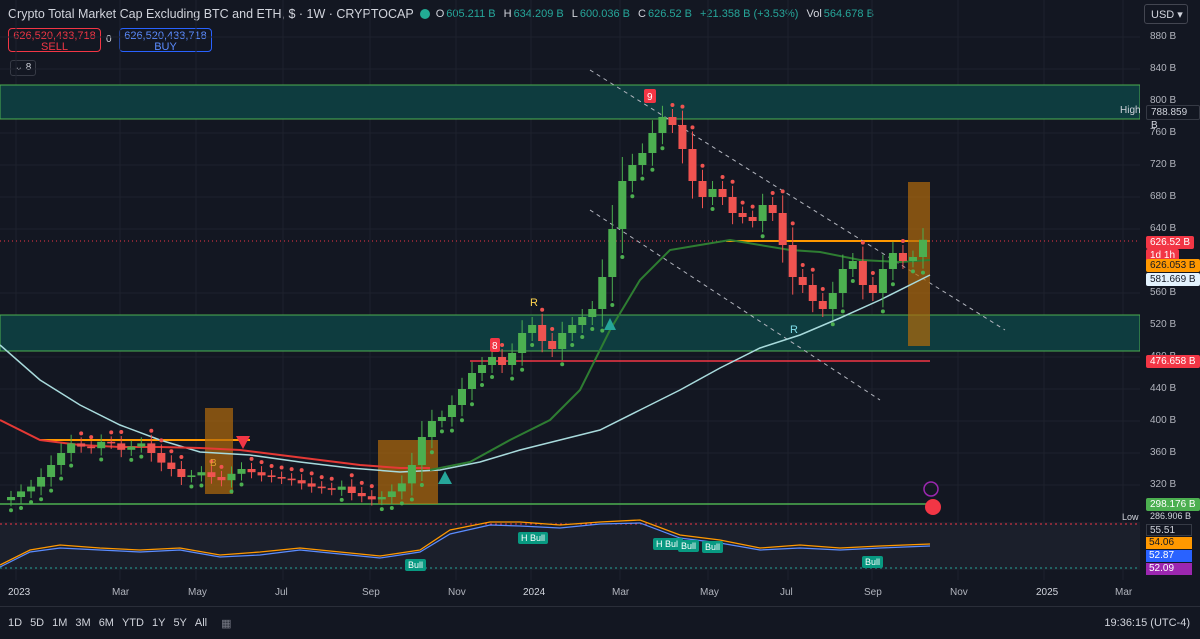  What do you see at coordinates (1147, 623) in the screenshot?
I see `clock: 19:36:15 (UTC-4)` at bounding box center [1147, 623].